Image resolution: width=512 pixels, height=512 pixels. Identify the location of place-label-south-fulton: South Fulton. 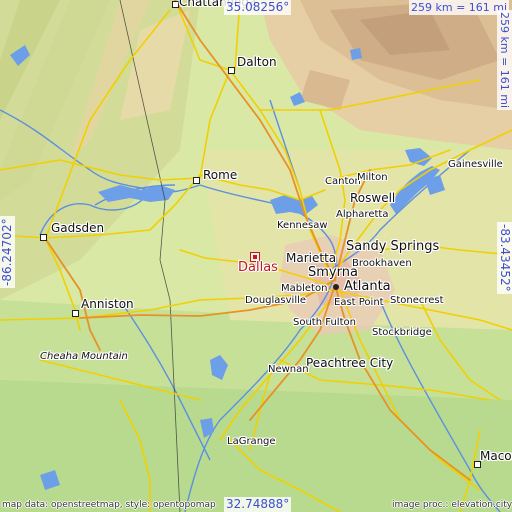
(324, 322).